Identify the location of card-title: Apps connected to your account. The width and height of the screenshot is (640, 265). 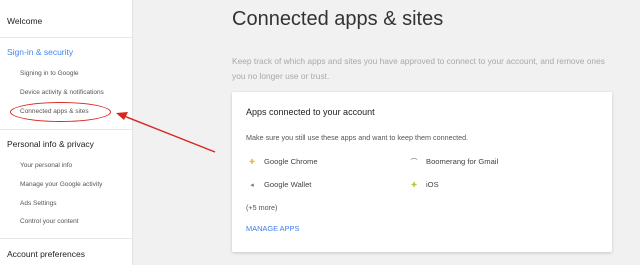
(310, 112).